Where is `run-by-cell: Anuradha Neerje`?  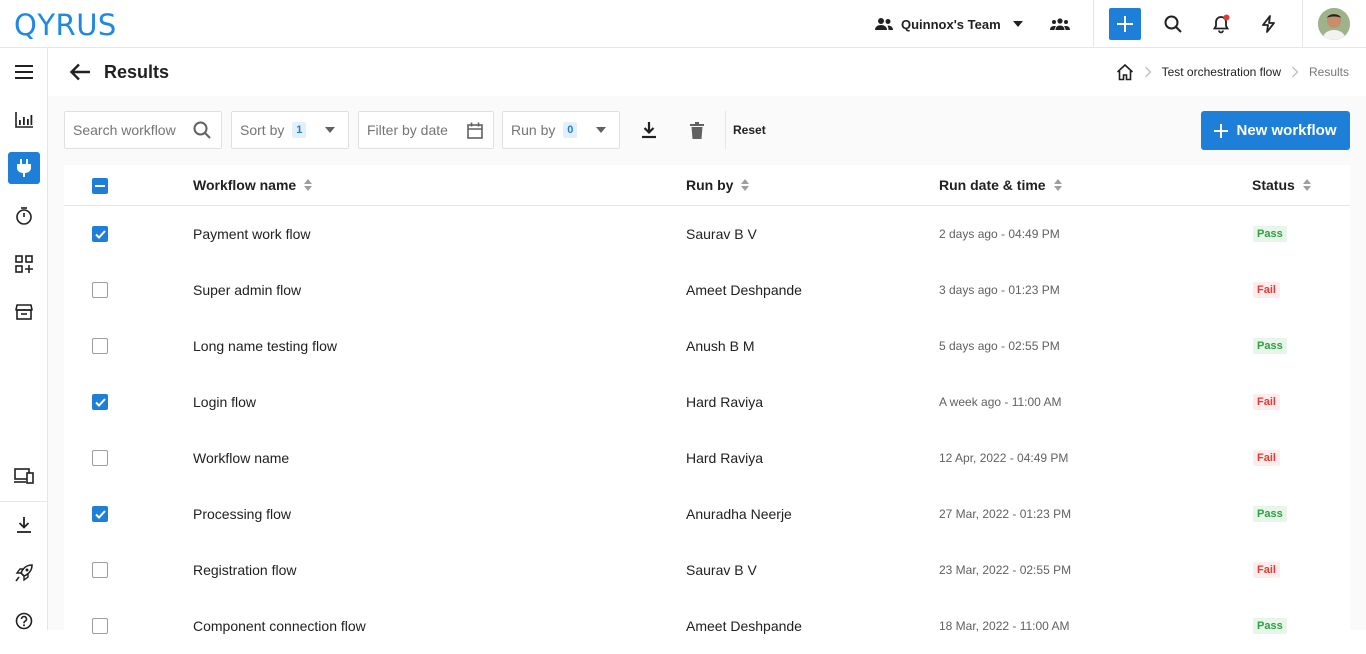
run-by-cell: Anuradha Neerje is located at coordinates (739, 514).